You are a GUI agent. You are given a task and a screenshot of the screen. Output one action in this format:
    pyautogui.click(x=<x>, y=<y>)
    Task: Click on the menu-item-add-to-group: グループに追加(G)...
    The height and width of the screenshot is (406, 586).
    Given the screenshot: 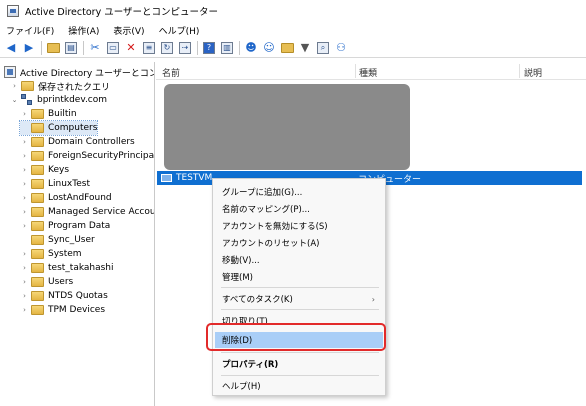 What is the action you would take?
    pyautogui.click(x=299, y=192)
    